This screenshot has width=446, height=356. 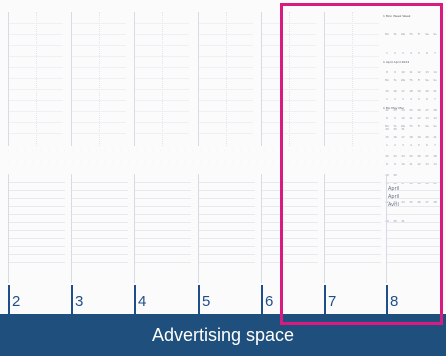 I want to click on day-number: 2, so click(x=16, y=301).